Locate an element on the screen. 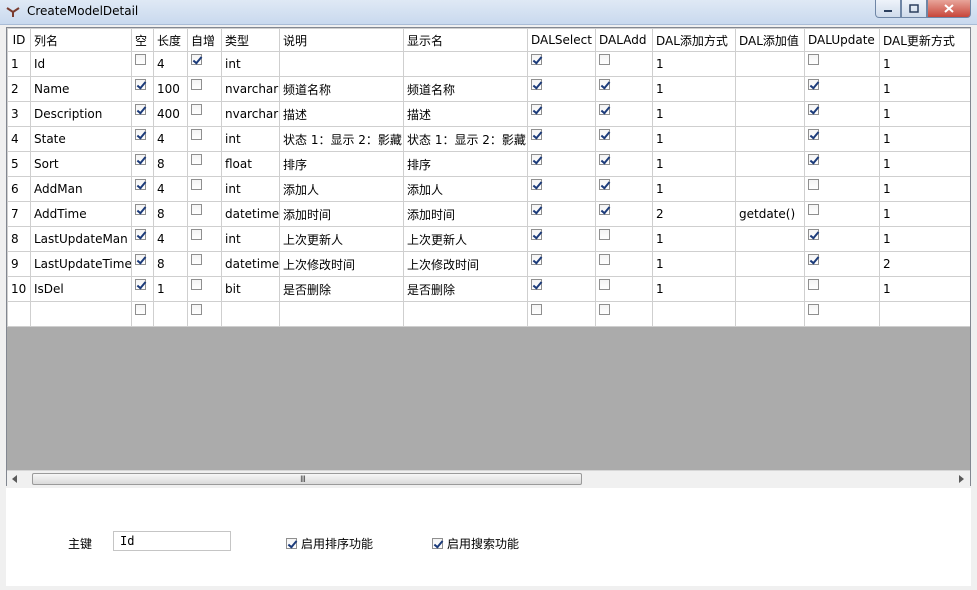 This screenshot has width=977, height=590. cell-id: 5 is located at coordinates (19, 164).